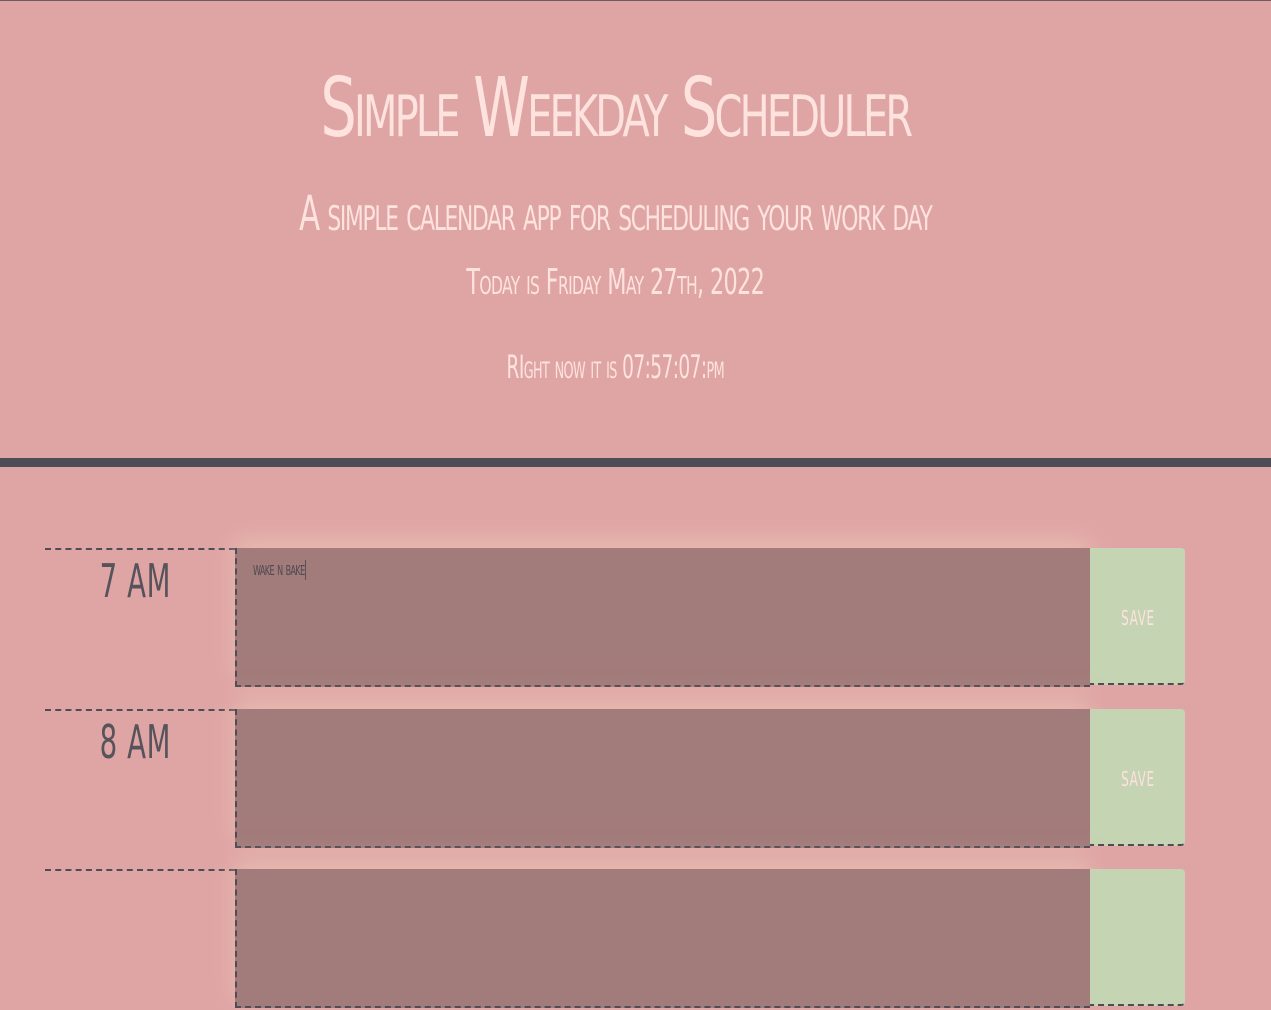  I want to click on current-date: Today is Friday May 27th, 2022, so click(615, 282).